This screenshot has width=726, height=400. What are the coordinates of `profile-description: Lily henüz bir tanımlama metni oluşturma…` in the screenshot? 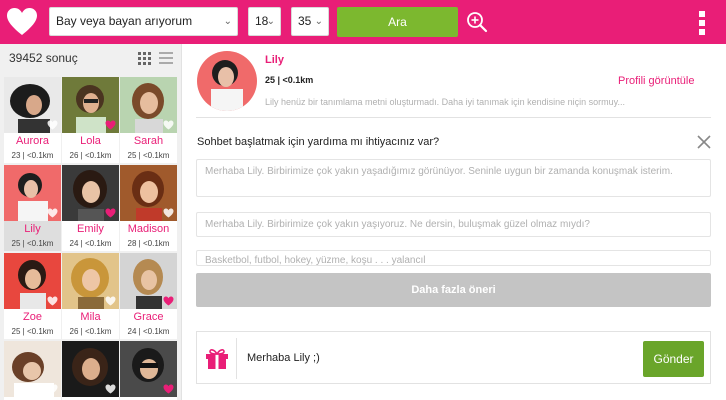 It's located at (445, 102).